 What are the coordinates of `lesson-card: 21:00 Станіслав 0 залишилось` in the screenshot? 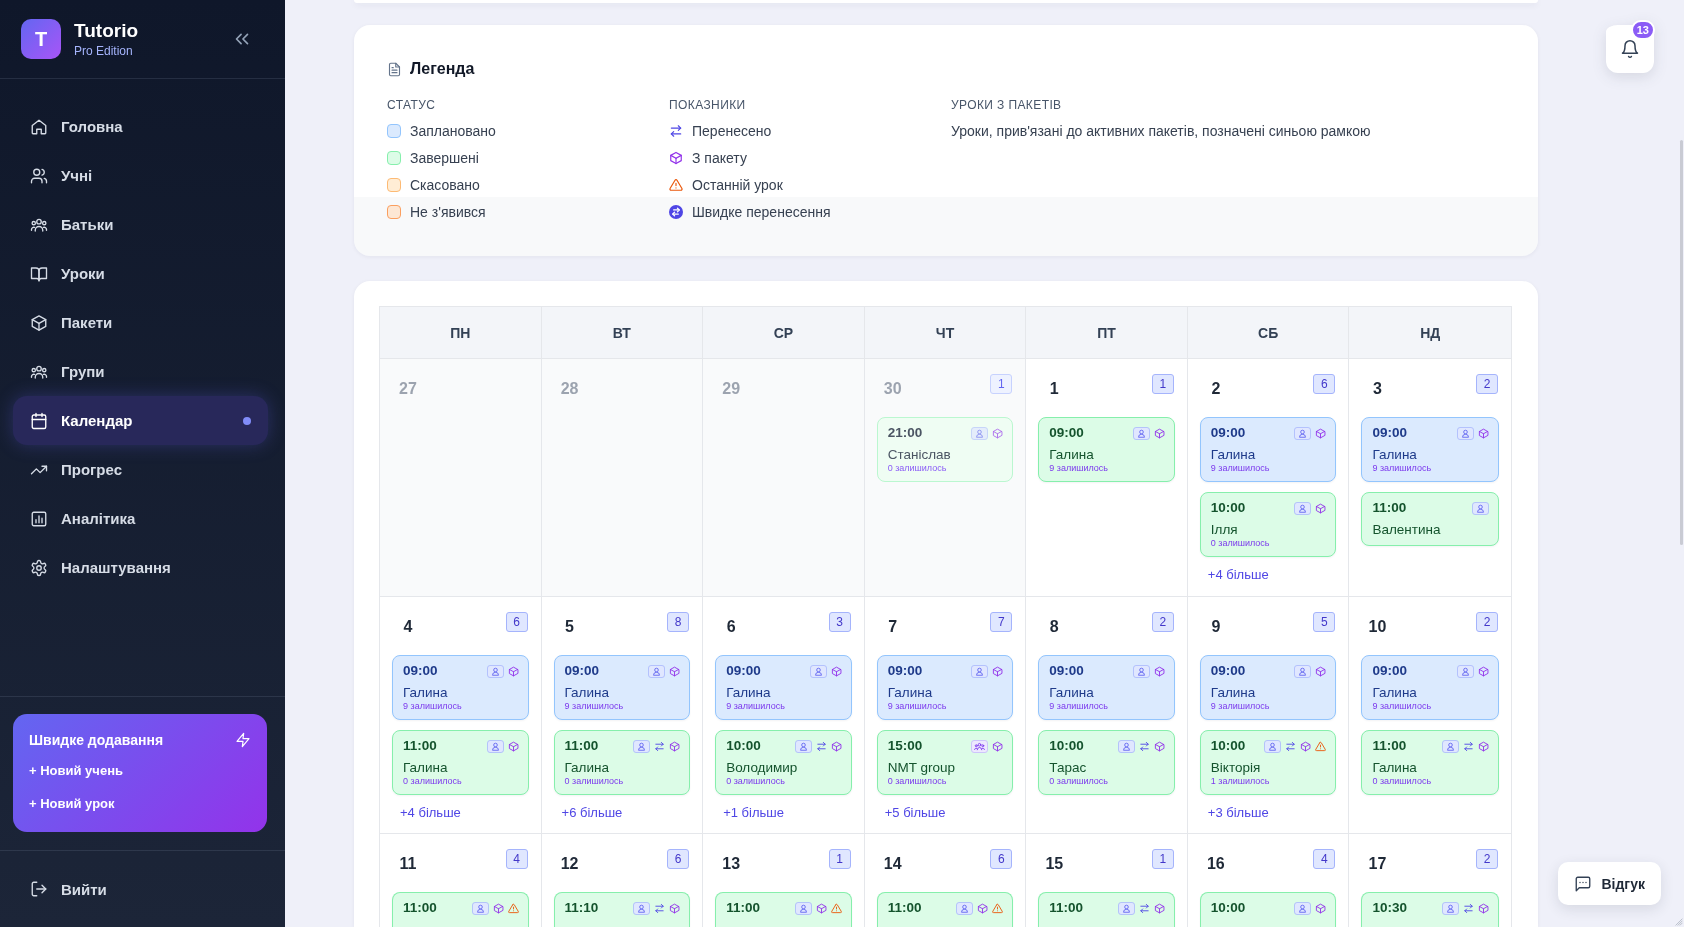 It's located at (945, 449).